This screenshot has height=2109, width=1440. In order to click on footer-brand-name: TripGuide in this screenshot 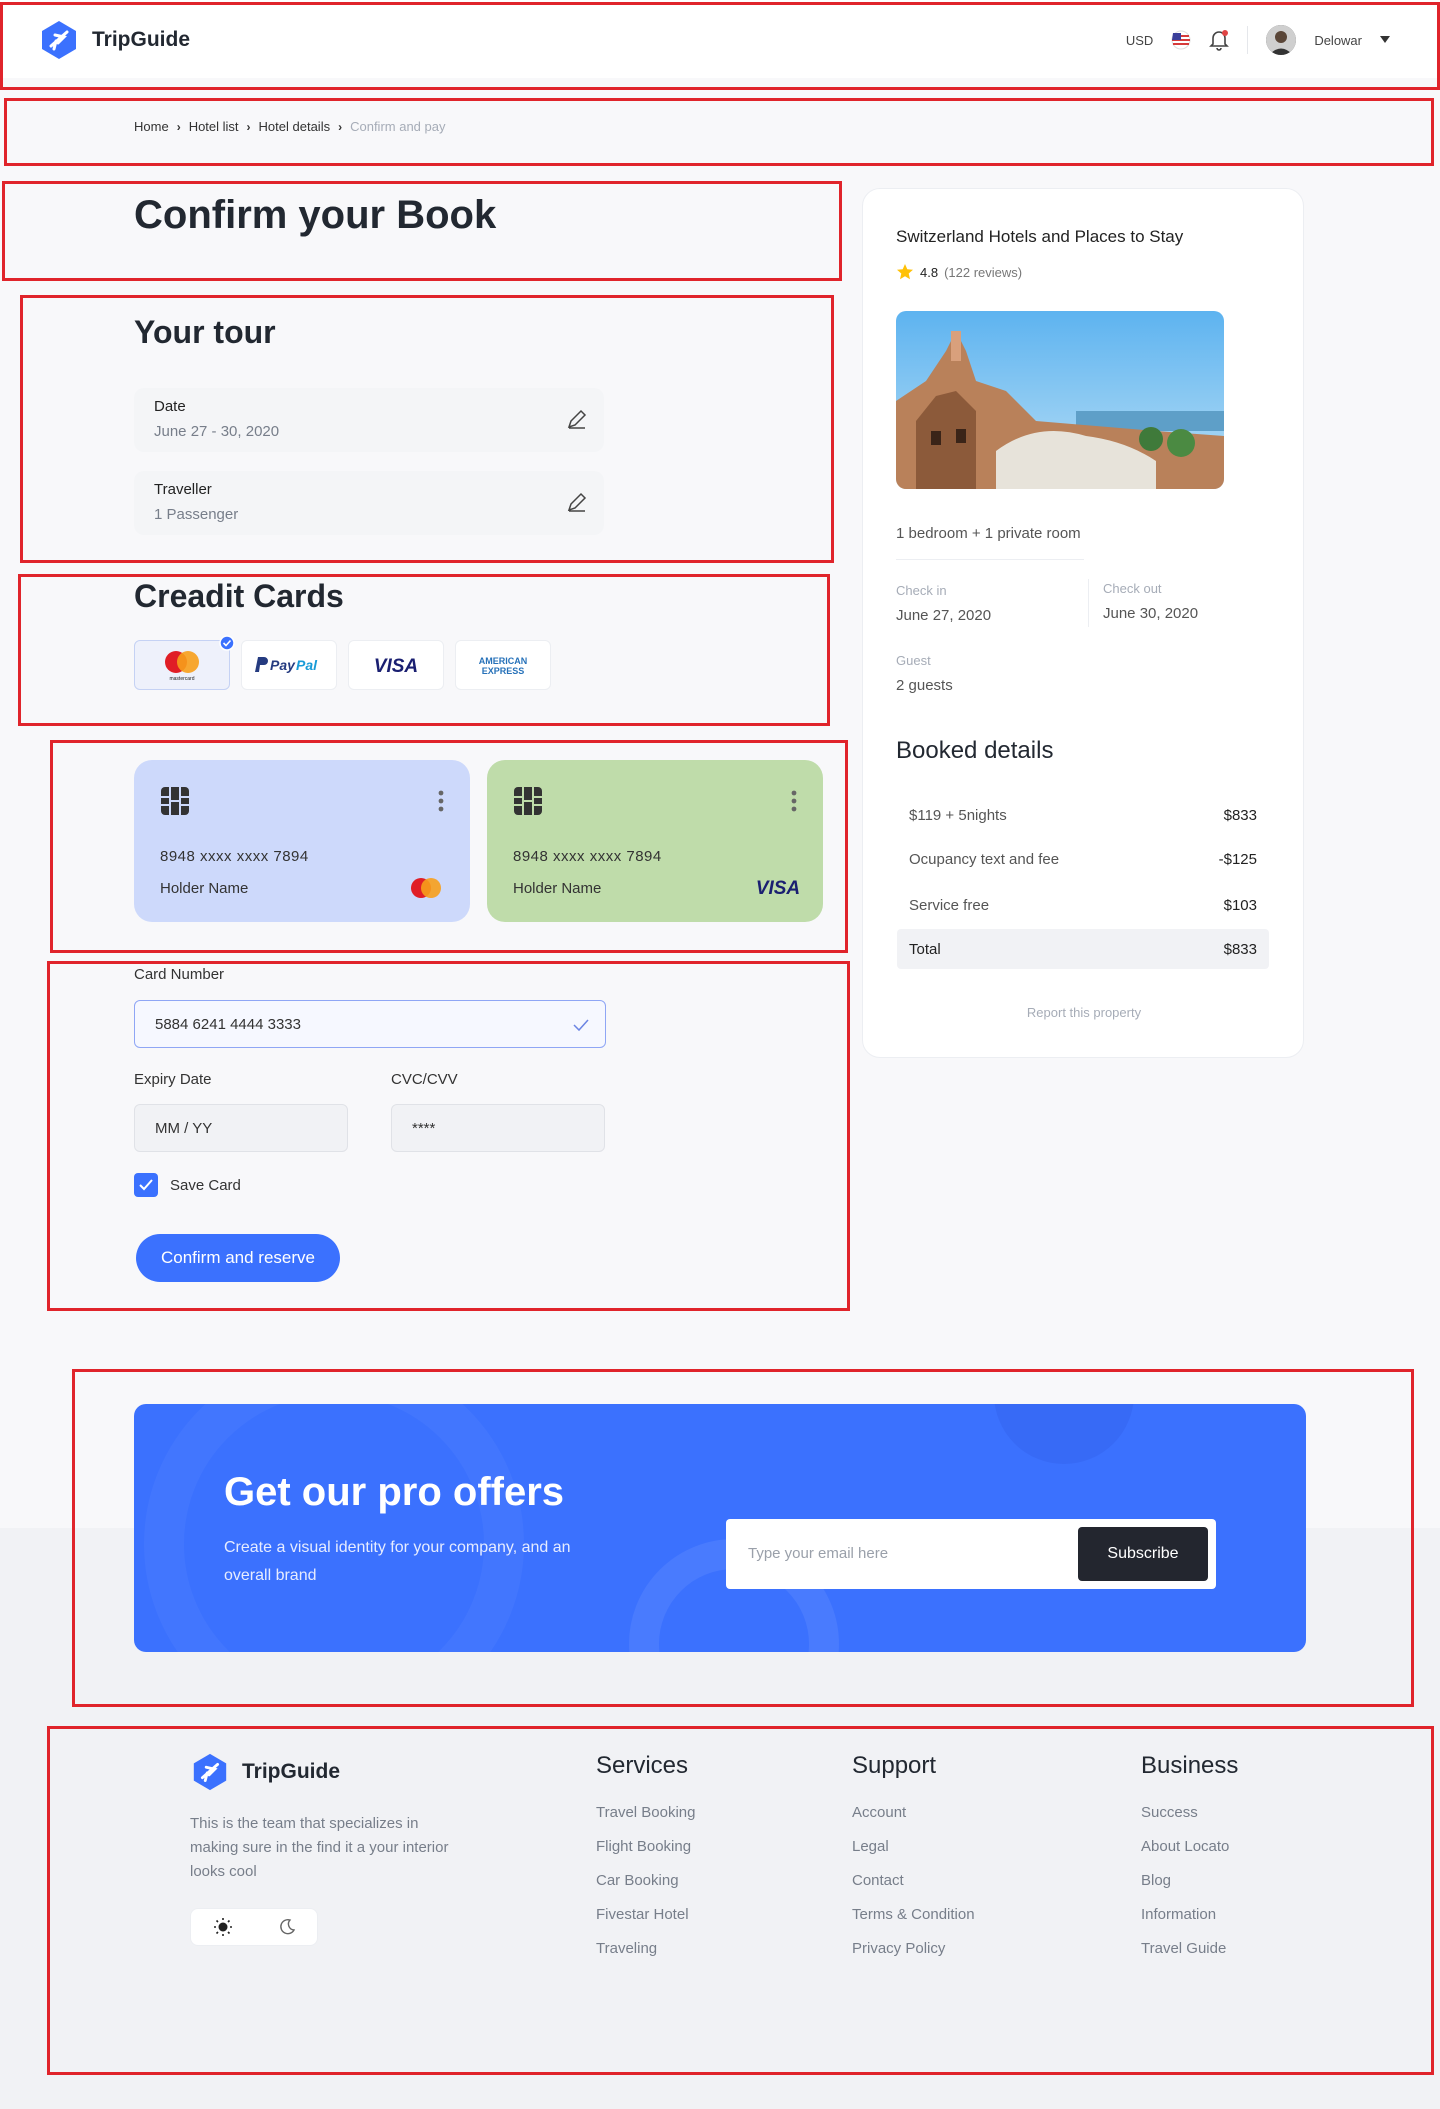, I will do `click(291, 1771)`.